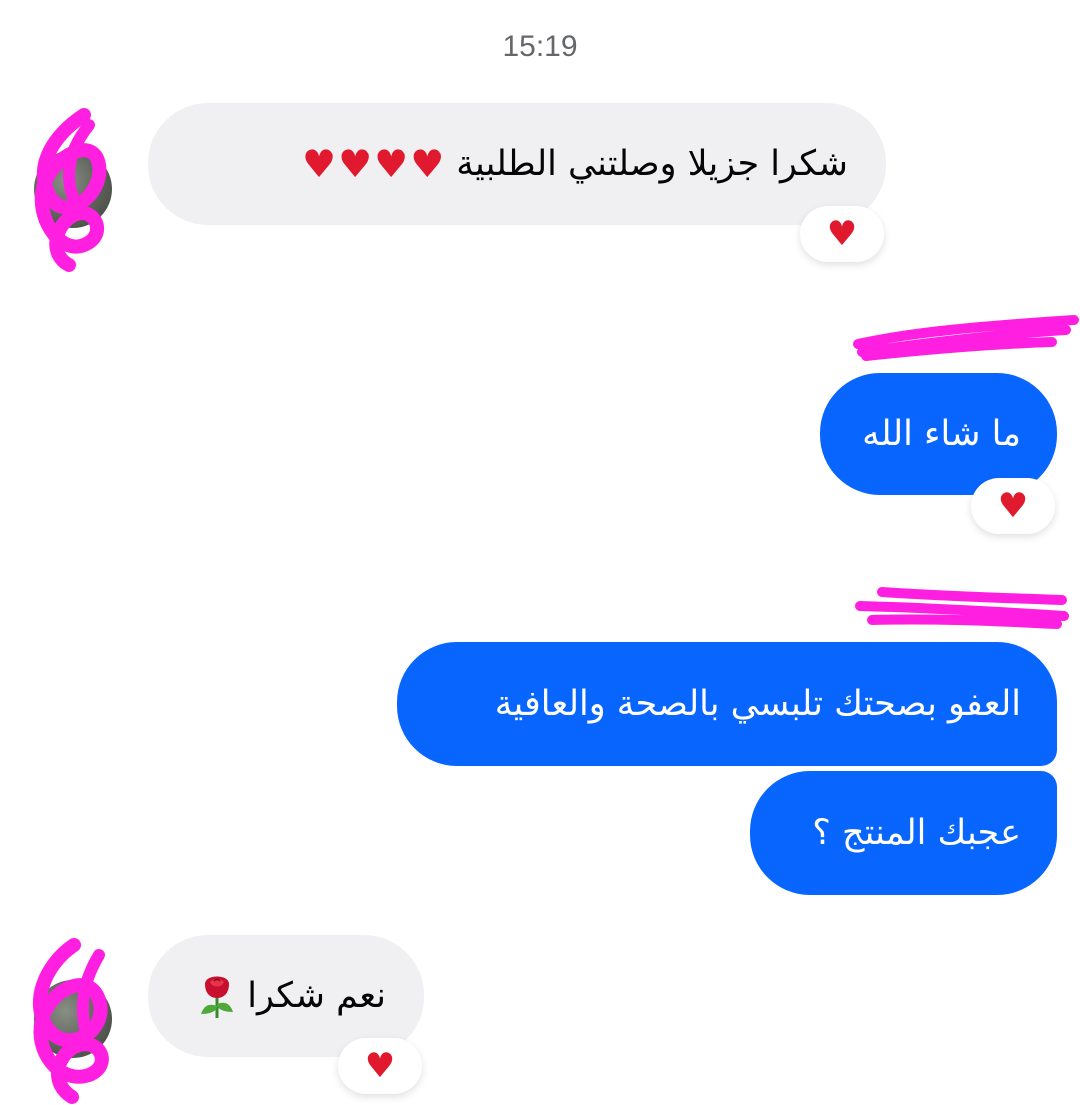 This screenshot has width=1080, height=1105. What do you see at coordinates (916, 833) in the screenshot?
I see `message-text: عجبك المنتج ؟` at bounding box center [916, 833].